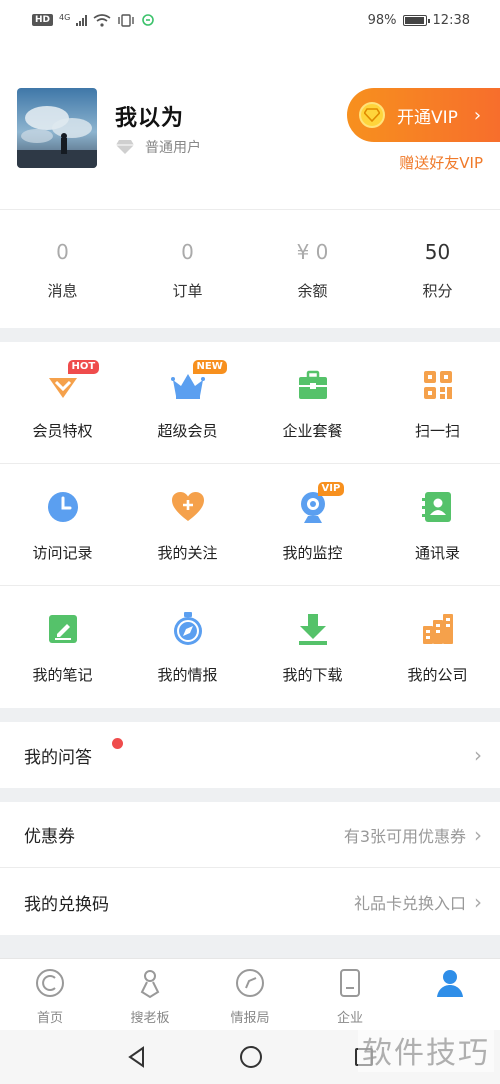  What do you see at coordinates (187, 269) in the screenshot?
I see `stat-orders: 0 订单` at bounding box center [187, 269].